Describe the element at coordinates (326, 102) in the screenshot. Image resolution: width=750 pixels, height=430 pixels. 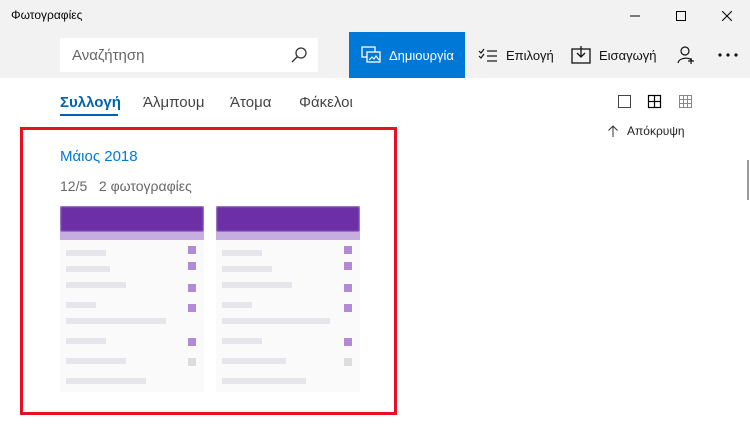
I see `tab-folders: Φάκελοι` at that location.